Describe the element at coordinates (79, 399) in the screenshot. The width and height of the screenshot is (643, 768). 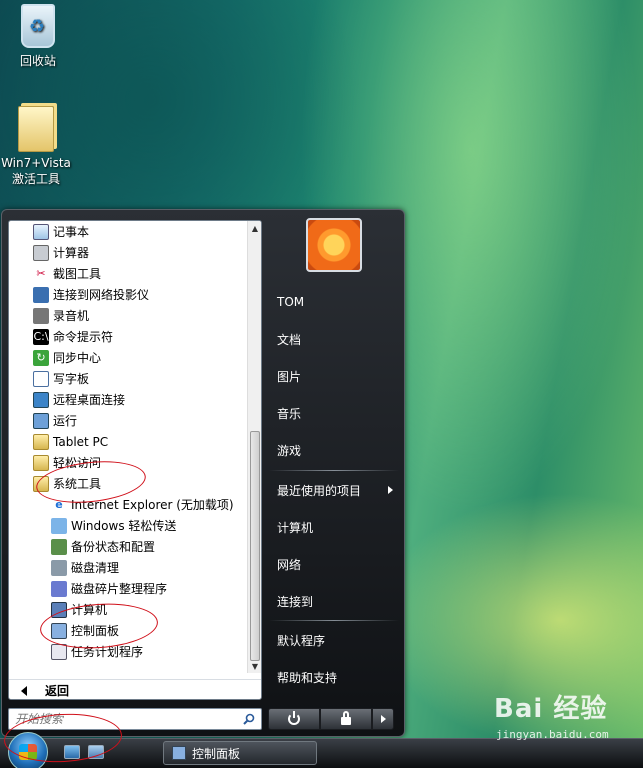
I see `program-item-remote-desktop: 远程桌面连接` at that location.